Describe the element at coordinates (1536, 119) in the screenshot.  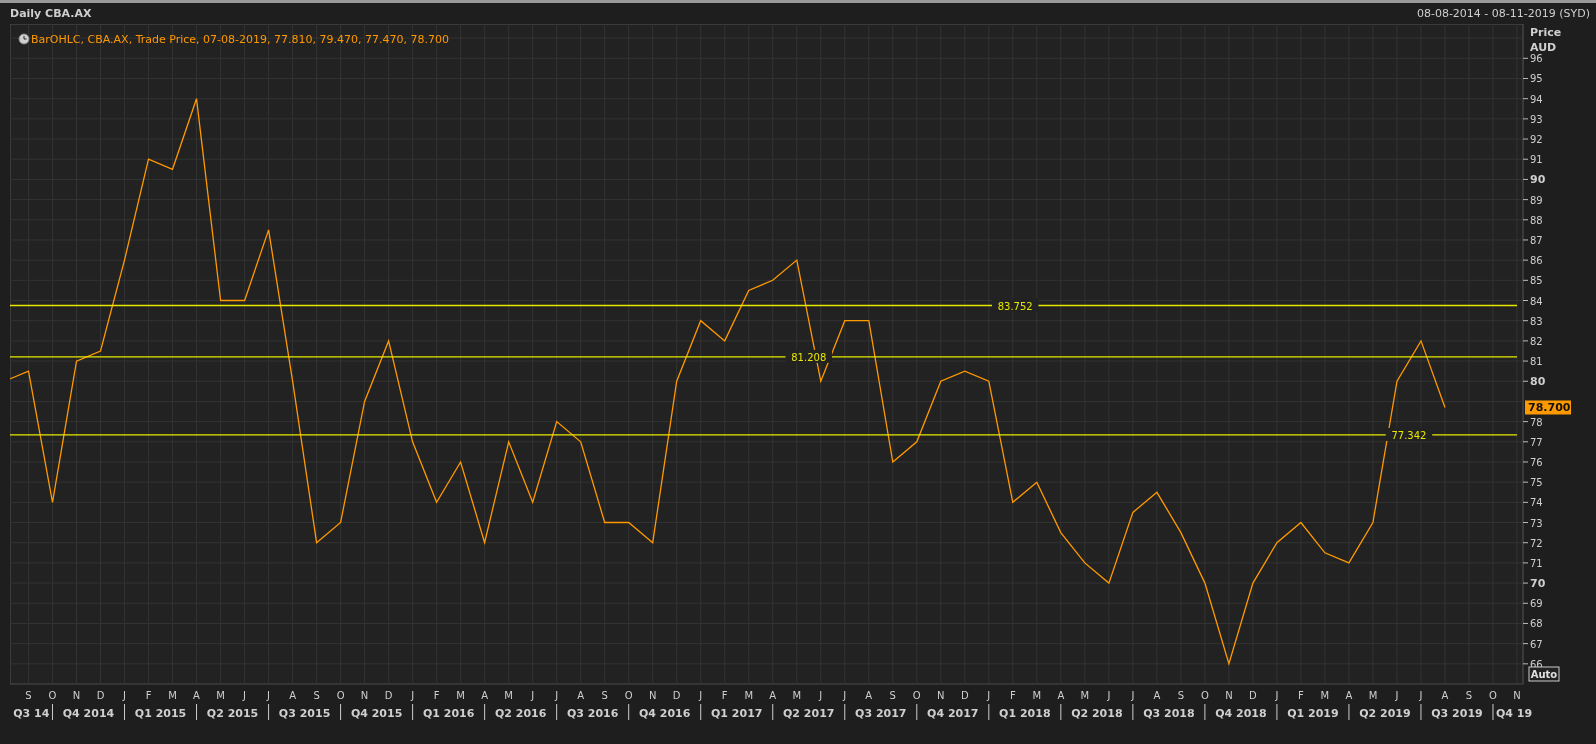
I see `y-tick-label: 93` at that location.